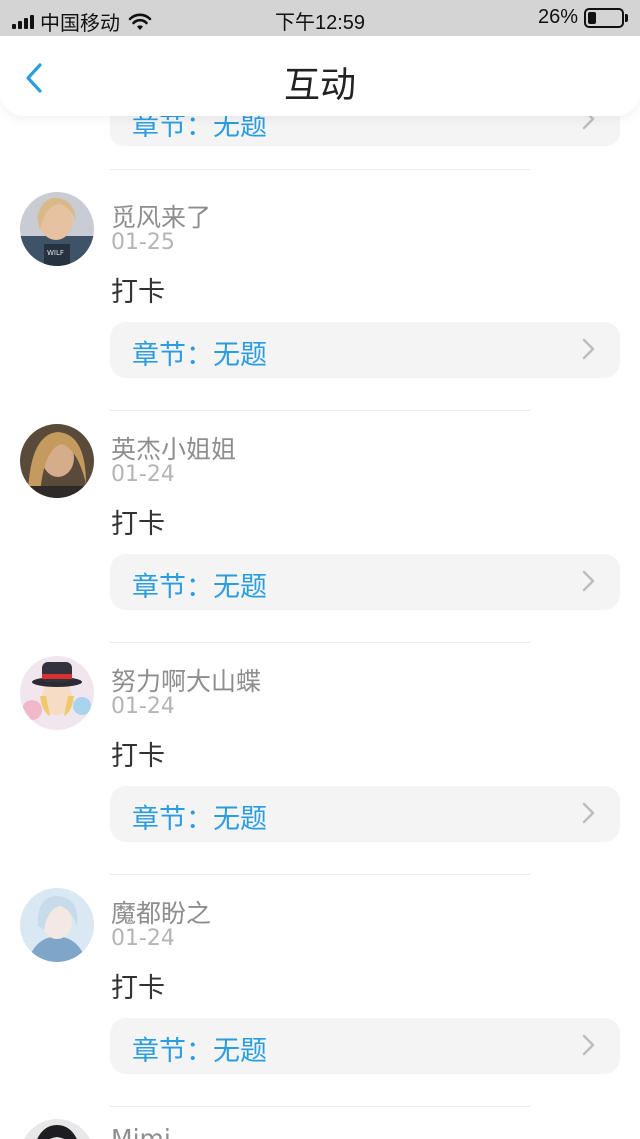 The height and width of the screenshot is (1139, 640). What do you see at coordinates (592, 17) in the screenshot?
I see `battery-level` at bounding box center [592, 17].